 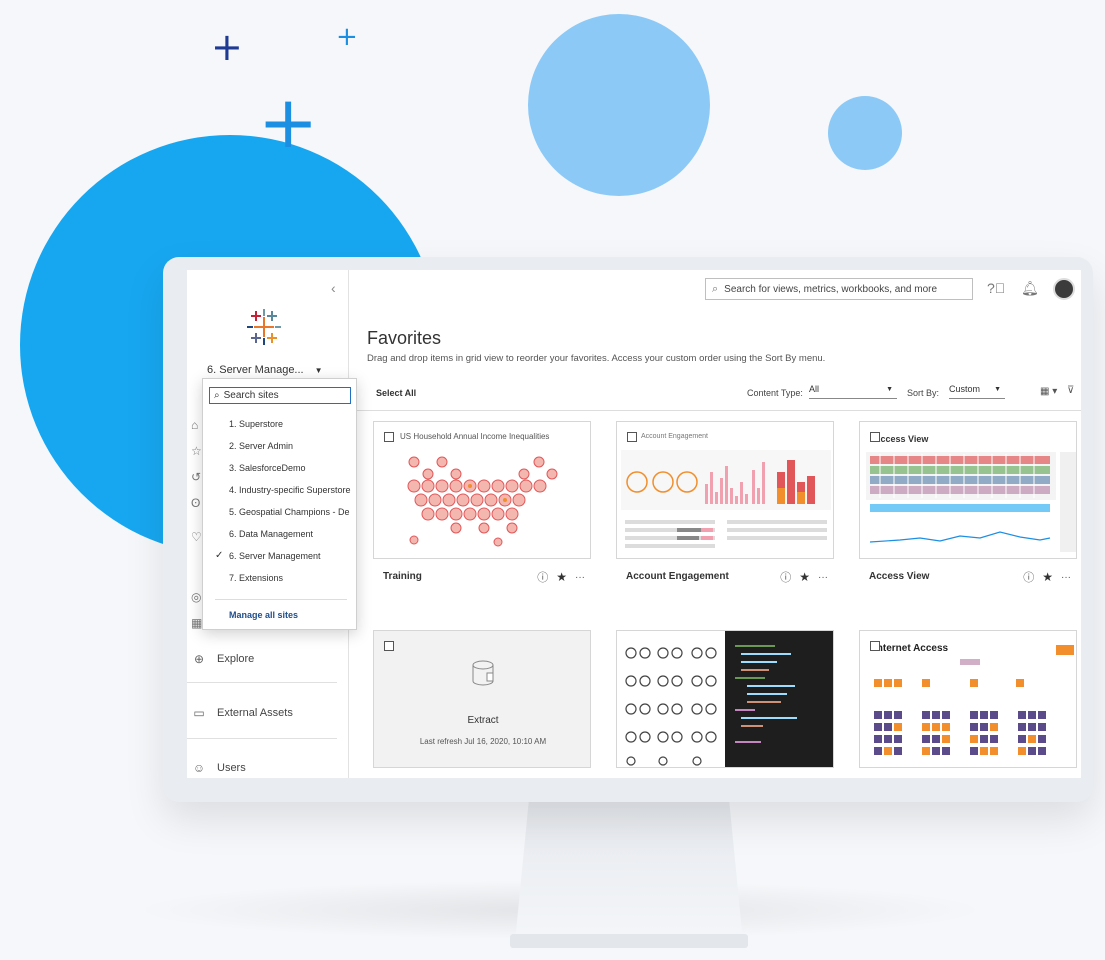 I want to click on card-name: Training, so click(x=402, y=576).